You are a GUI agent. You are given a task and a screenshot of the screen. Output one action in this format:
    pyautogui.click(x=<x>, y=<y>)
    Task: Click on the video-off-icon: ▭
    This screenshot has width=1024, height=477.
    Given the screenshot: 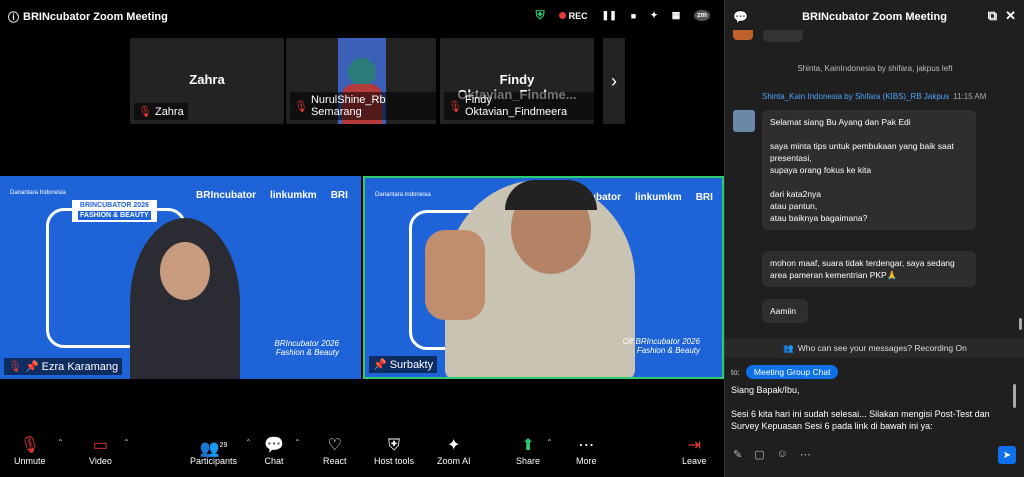 What is the action you would take?
    pyautogui.click(x=100, y=445)
    